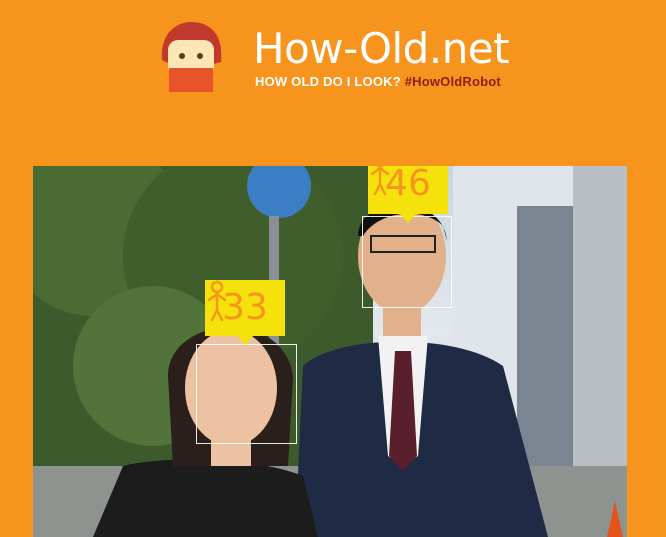  What do you see at coordinates (408, 194) in the screenshot?
I see `age-label-man: 46` at bounding box center [408, 194].